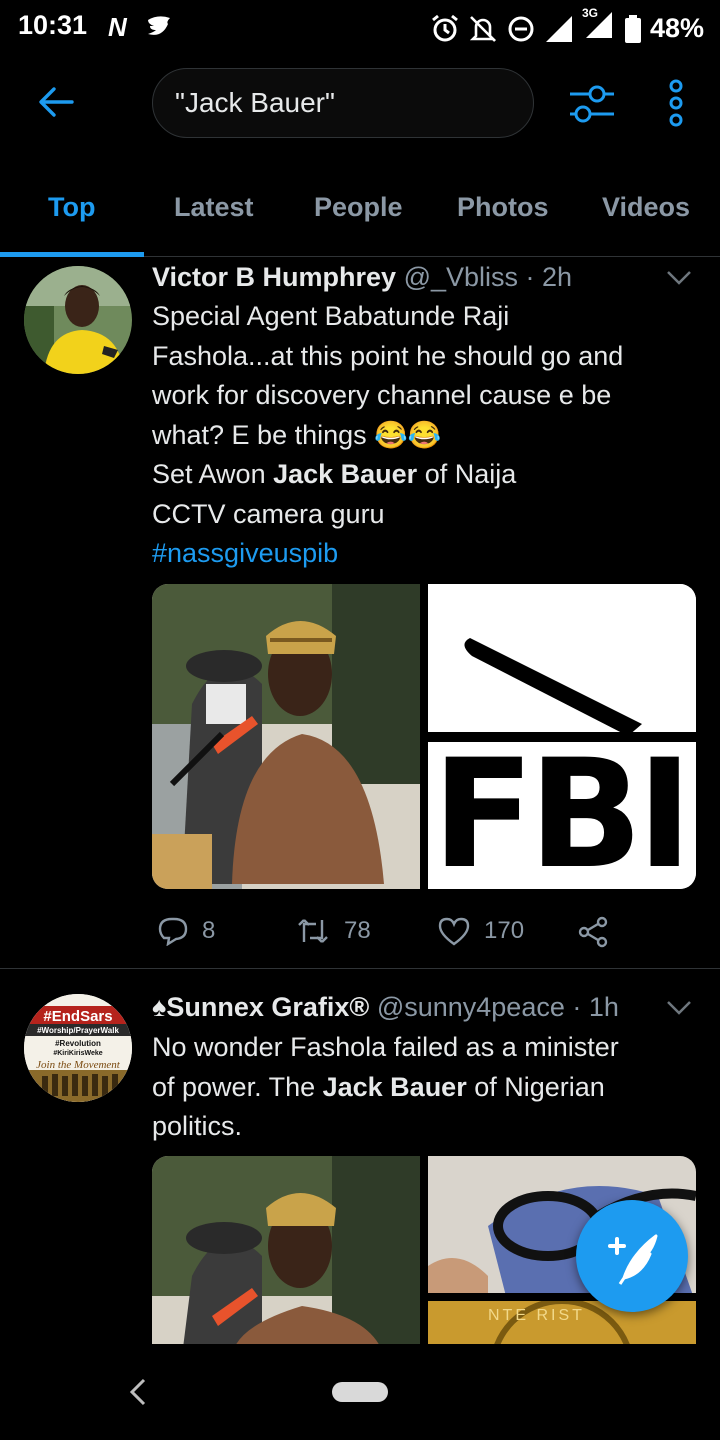 This screenshot has height=1440, width=720. I want to click on notification-icons: N, so click(142, 29).